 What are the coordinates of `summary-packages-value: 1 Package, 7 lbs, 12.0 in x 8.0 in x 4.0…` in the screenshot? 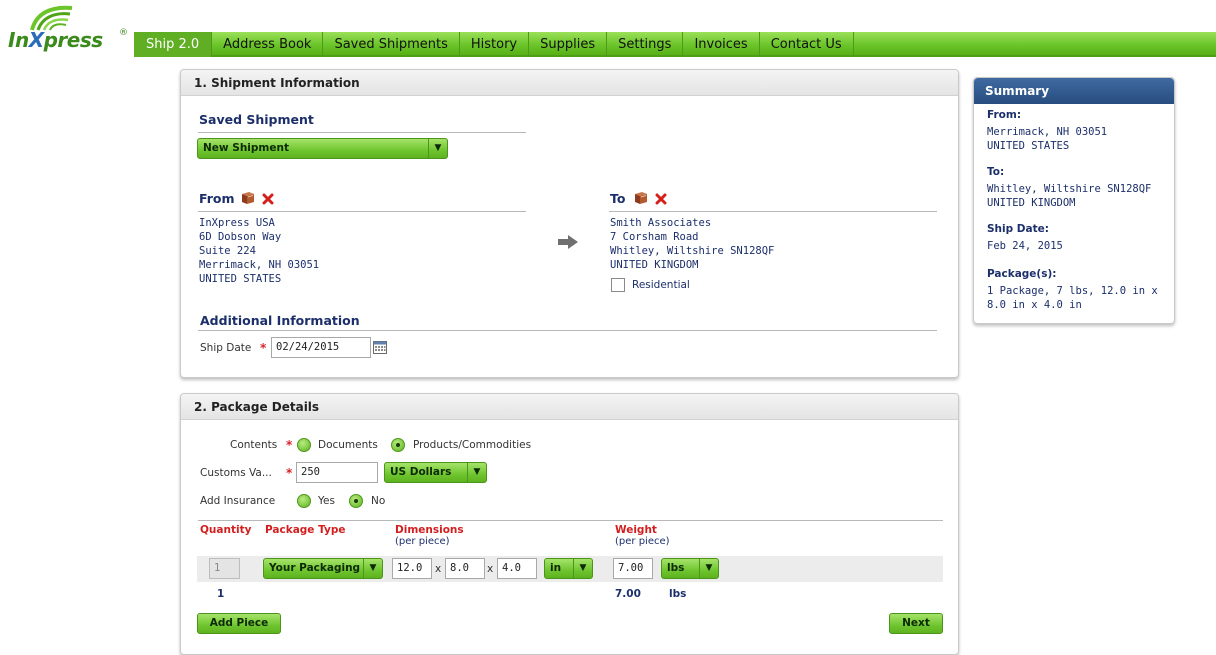 It's located at (1072, 298).